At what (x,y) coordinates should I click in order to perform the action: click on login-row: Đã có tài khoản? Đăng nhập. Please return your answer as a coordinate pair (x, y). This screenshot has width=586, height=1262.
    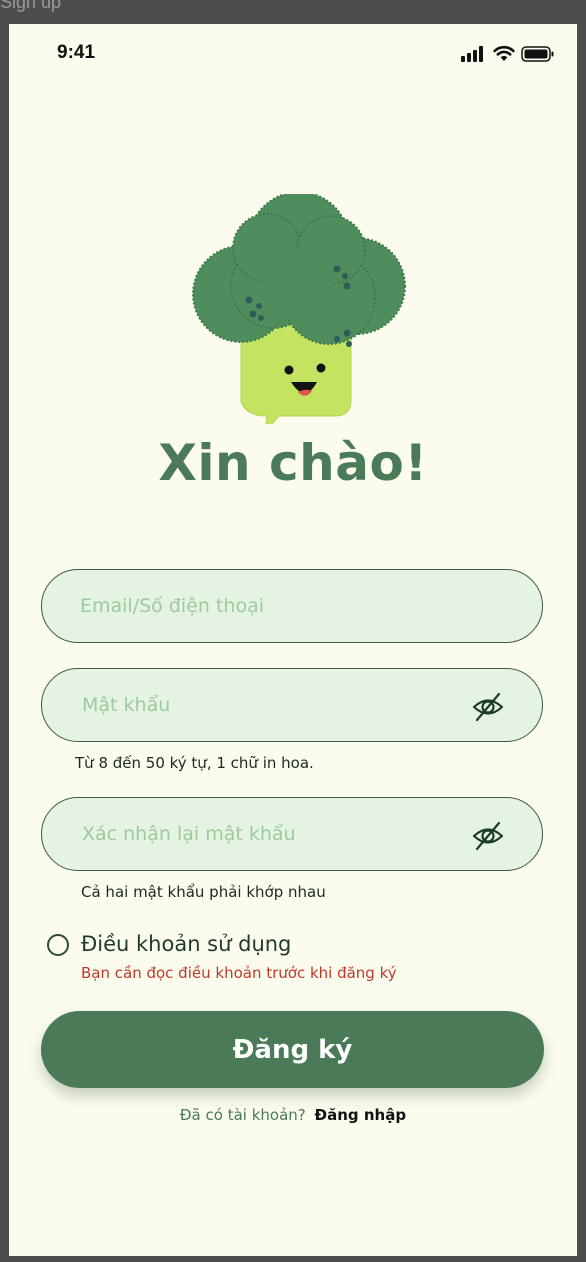
    Looking at the image, I should click on (293, 1115).